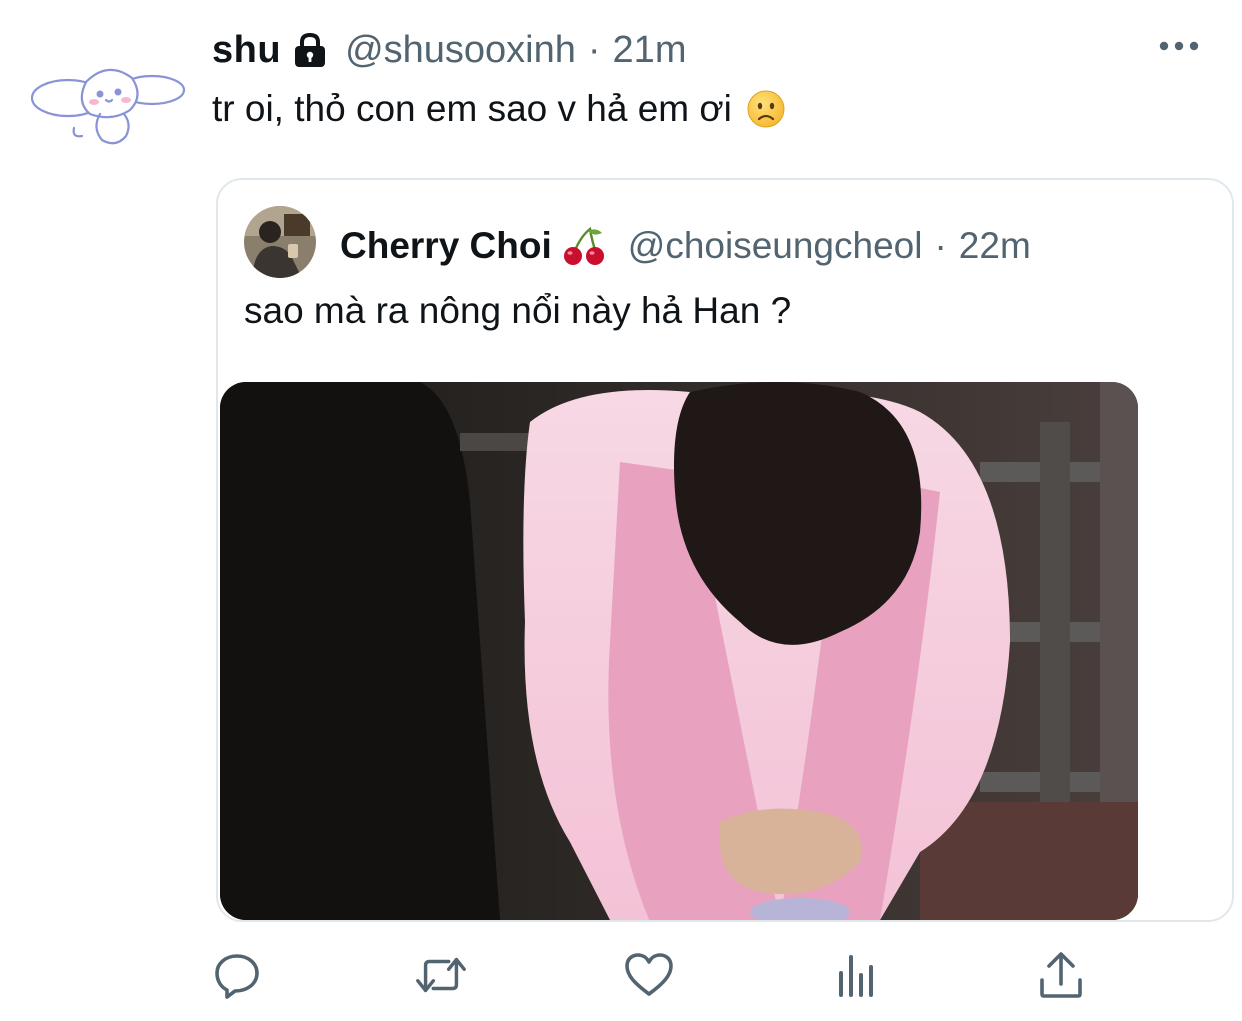 This screenshot has height=1021, width=1242. Describe the element at coordinates (650, 50) in the screenshot. I see `timestamp: 21m` at that location.